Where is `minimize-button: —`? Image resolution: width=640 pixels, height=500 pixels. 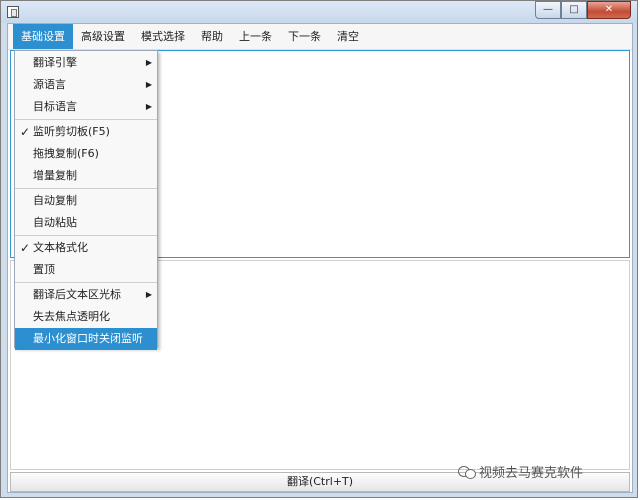
minimize-button: — is located at coordinates (548, 10).